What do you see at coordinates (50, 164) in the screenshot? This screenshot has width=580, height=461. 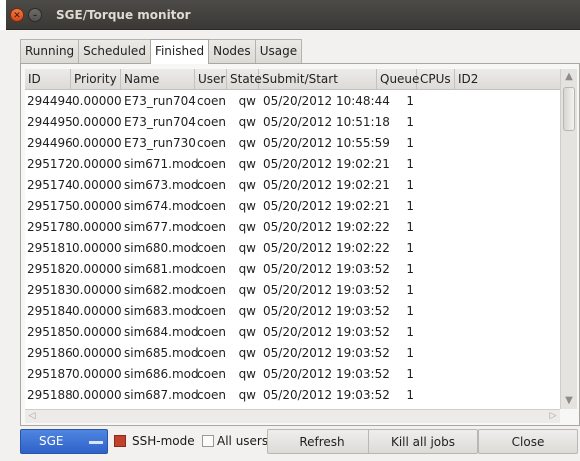 I see `table-cell: 295172` at bounding box center [50, 164].